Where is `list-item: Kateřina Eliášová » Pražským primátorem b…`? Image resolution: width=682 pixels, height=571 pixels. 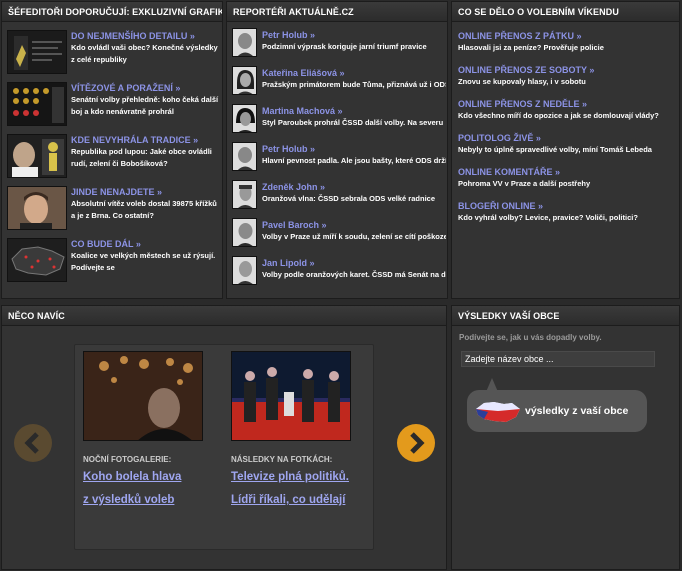 list-item: Kateřina Eliášová » Pražským primátorem b… is located at coordinates (339, 81).